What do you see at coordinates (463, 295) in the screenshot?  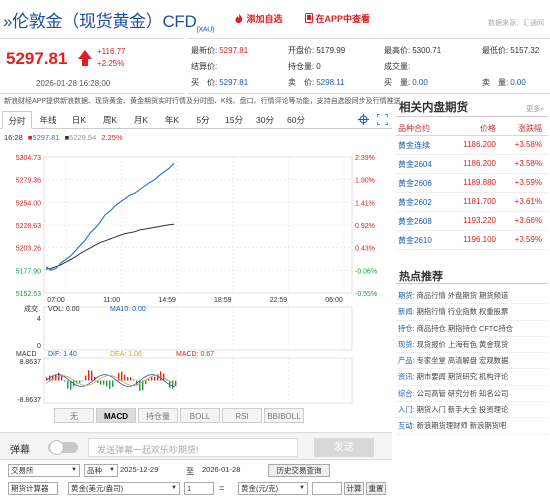 I see `hot-links: 商品行情 外盘期货 期货频道` at bounding box center [463, 295].